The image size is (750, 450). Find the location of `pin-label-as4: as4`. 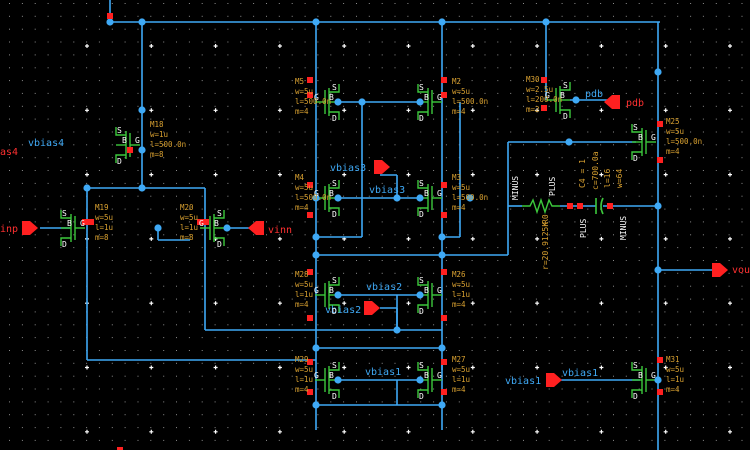

pin-label-as4: as4 is located at coordinates (9, 152).